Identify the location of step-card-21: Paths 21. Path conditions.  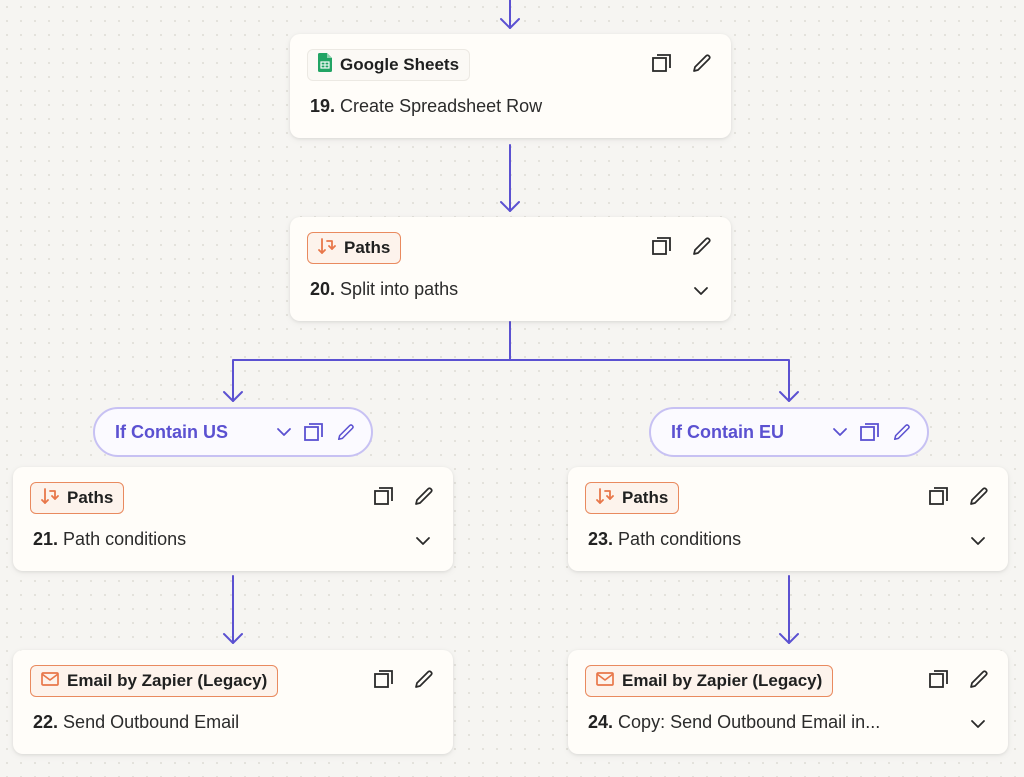
(233, 519).